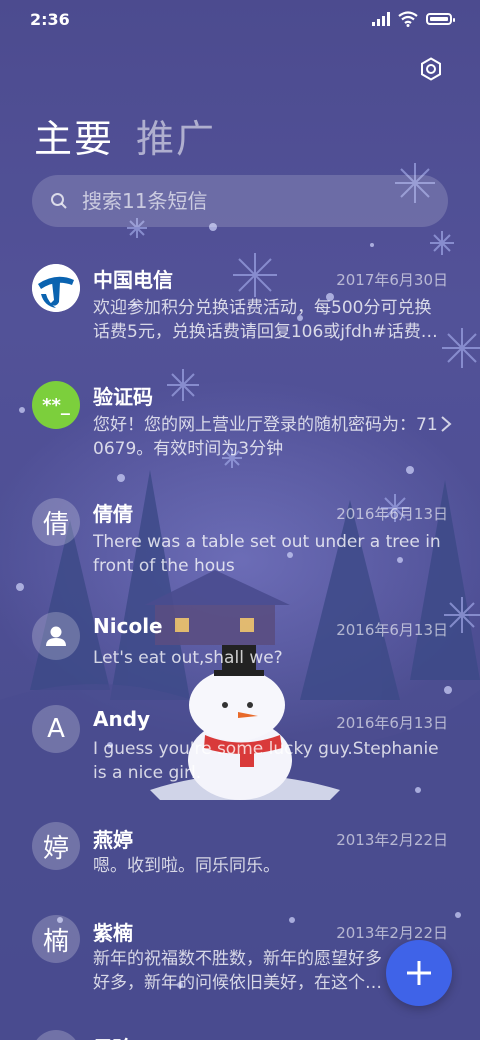 The height and width of the screenshot is (1040, 480). Describe the element at coordinates (392, 280) in the screenshot. I see `conversation-date: 2017年6月30日` at that location.